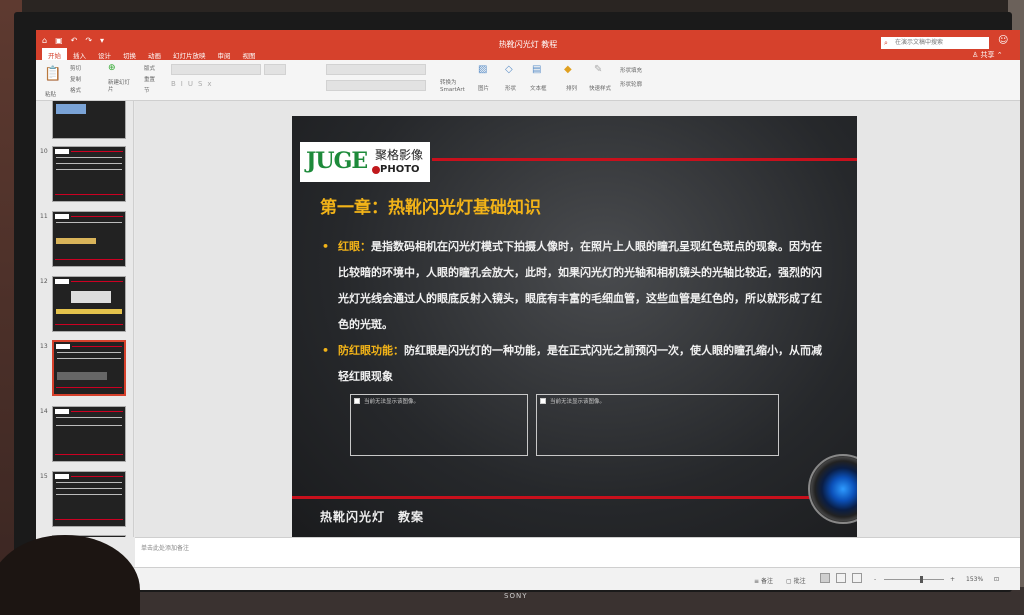 The width and height of the screenshot is (1024, 615). Describe the element at coordinates (52, 74) in the screenshot. I see `paste-icon: 📋` at that location.